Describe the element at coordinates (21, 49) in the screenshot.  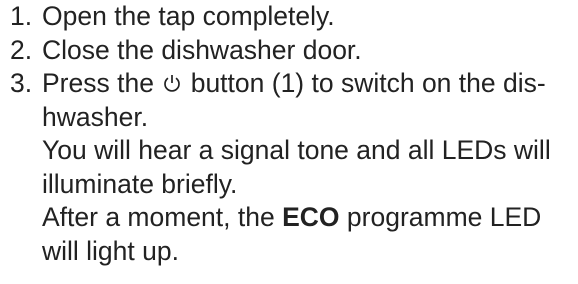
I see `step-number: 2.` at that location.